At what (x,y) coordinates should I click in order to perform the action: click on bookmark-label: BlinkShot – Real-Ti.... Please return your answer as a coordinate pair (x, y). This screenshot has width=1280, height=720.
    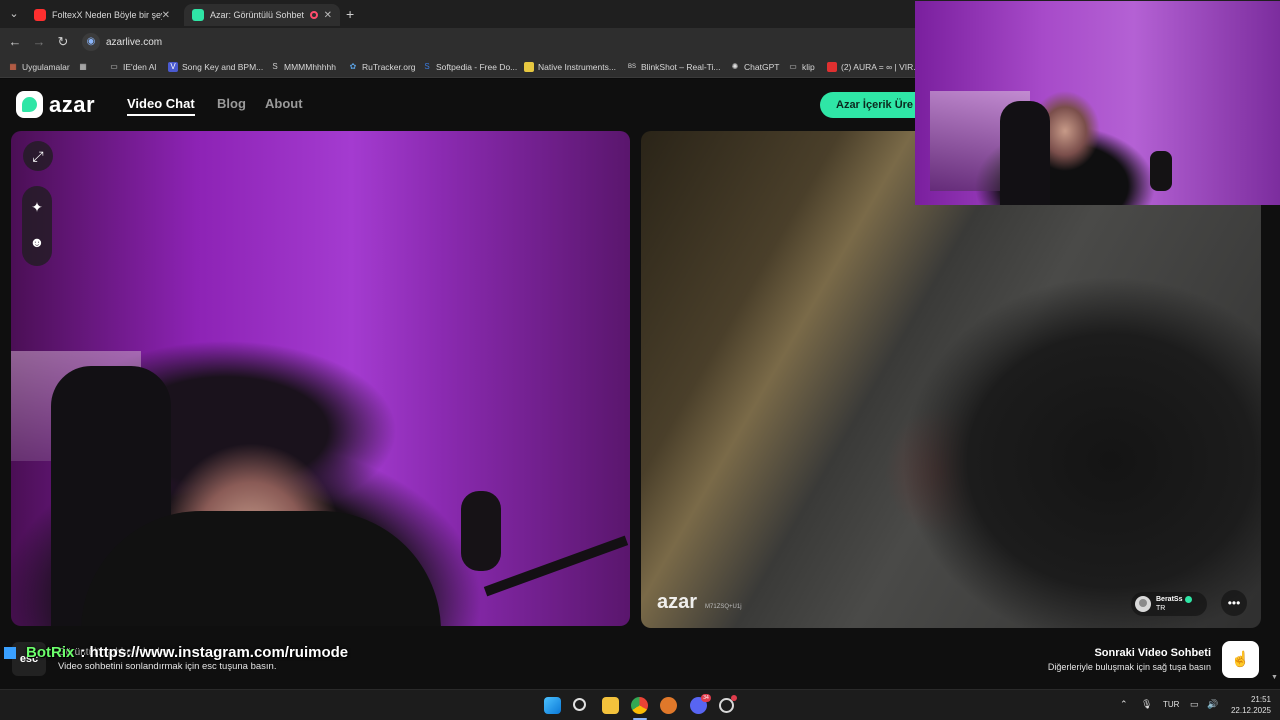
    Looking at the image, I should click on (681, 67).